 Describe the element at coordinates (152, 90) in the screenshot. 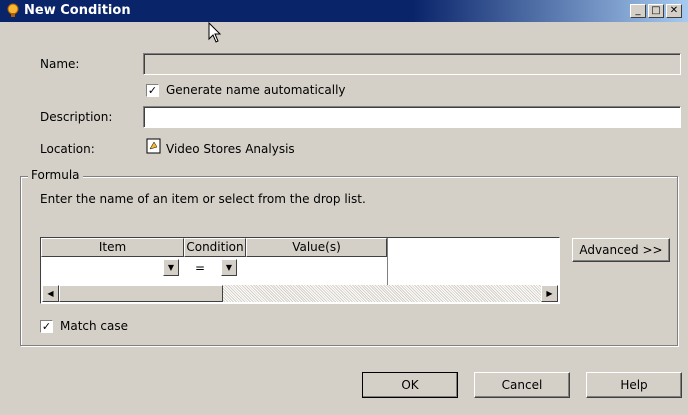

I see `generate-name-checkbox: ✓` at that location.